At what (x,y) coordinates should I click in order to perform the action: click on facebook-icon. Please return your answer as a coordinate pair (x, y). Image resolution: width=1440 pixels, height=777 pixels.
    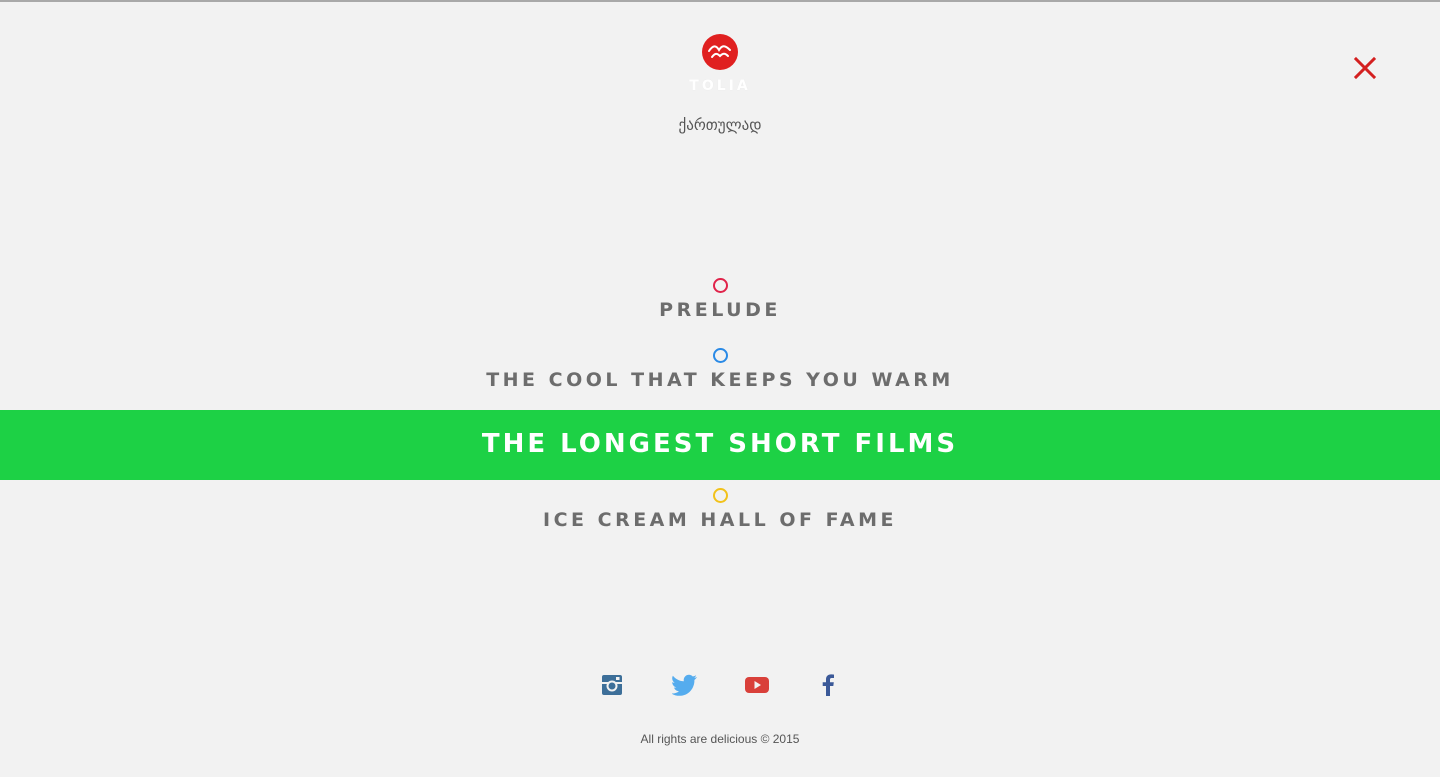
    Looking at the image, I should click on (828, 685).